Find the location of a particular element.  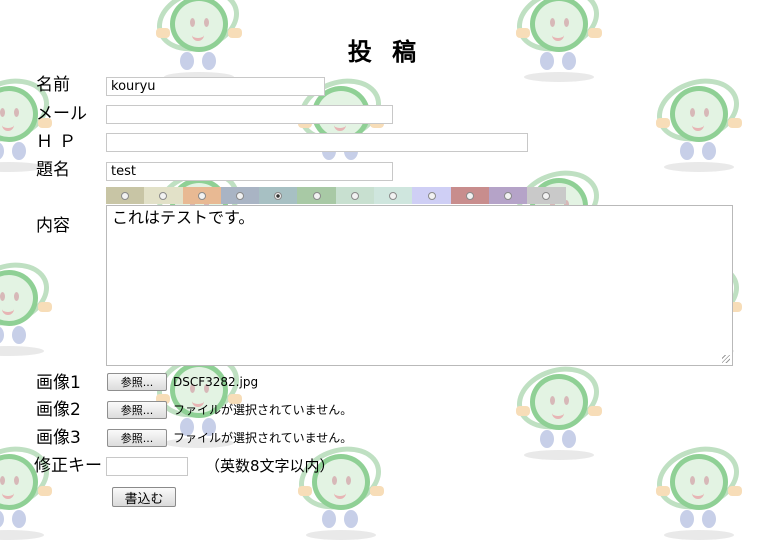

name-label: 名前 is located at coordinates (53, 85).